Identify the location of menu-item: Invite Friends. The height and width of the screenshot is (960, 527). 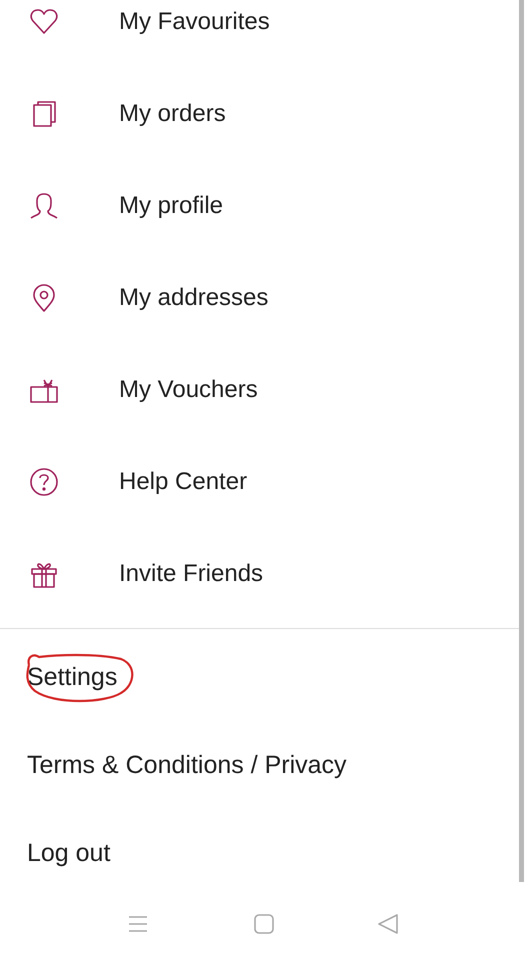
(191, 574).